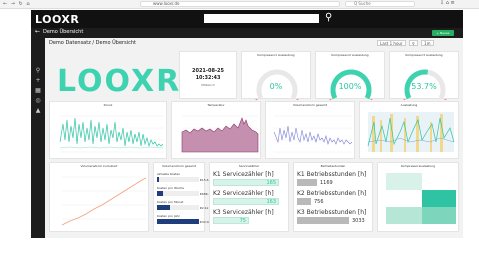  I want to click on zoom-out-icon: ⚲, so click(413, 43).